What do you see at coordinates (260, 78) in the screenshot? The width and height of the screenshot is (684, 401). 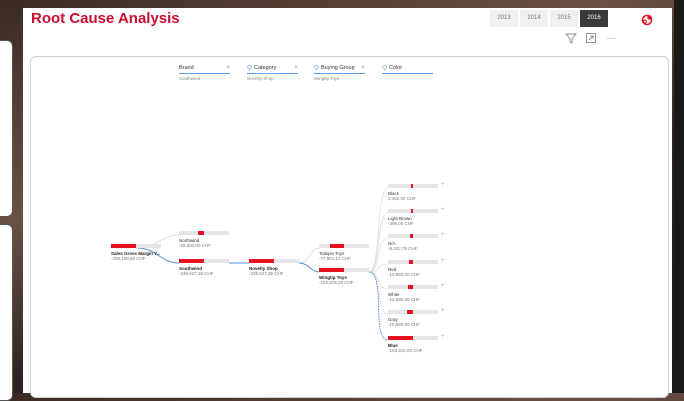 I see `field-value: Novelty Shop` at bounding box center [260, 78].